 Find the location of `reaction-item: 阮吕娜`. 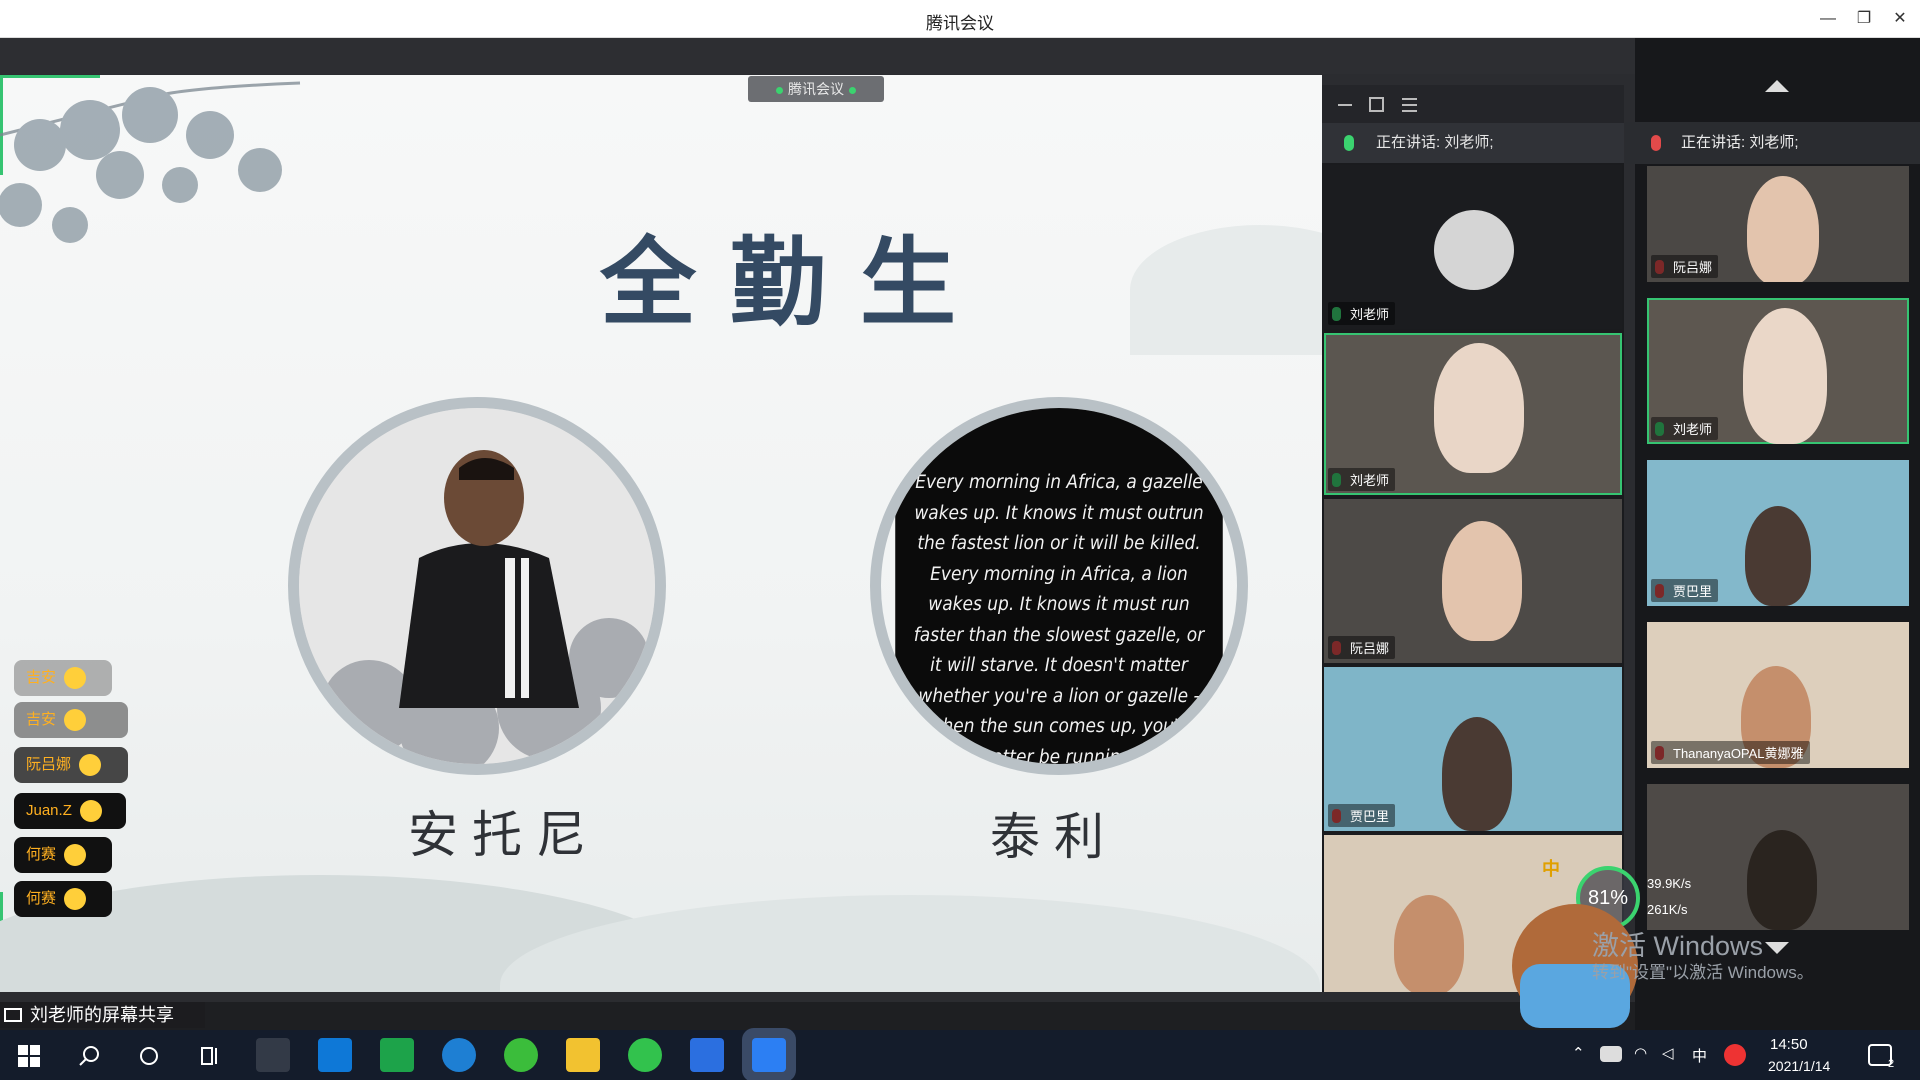

reaction-item: 阮吕娜 is located at coordinates (71, 765).